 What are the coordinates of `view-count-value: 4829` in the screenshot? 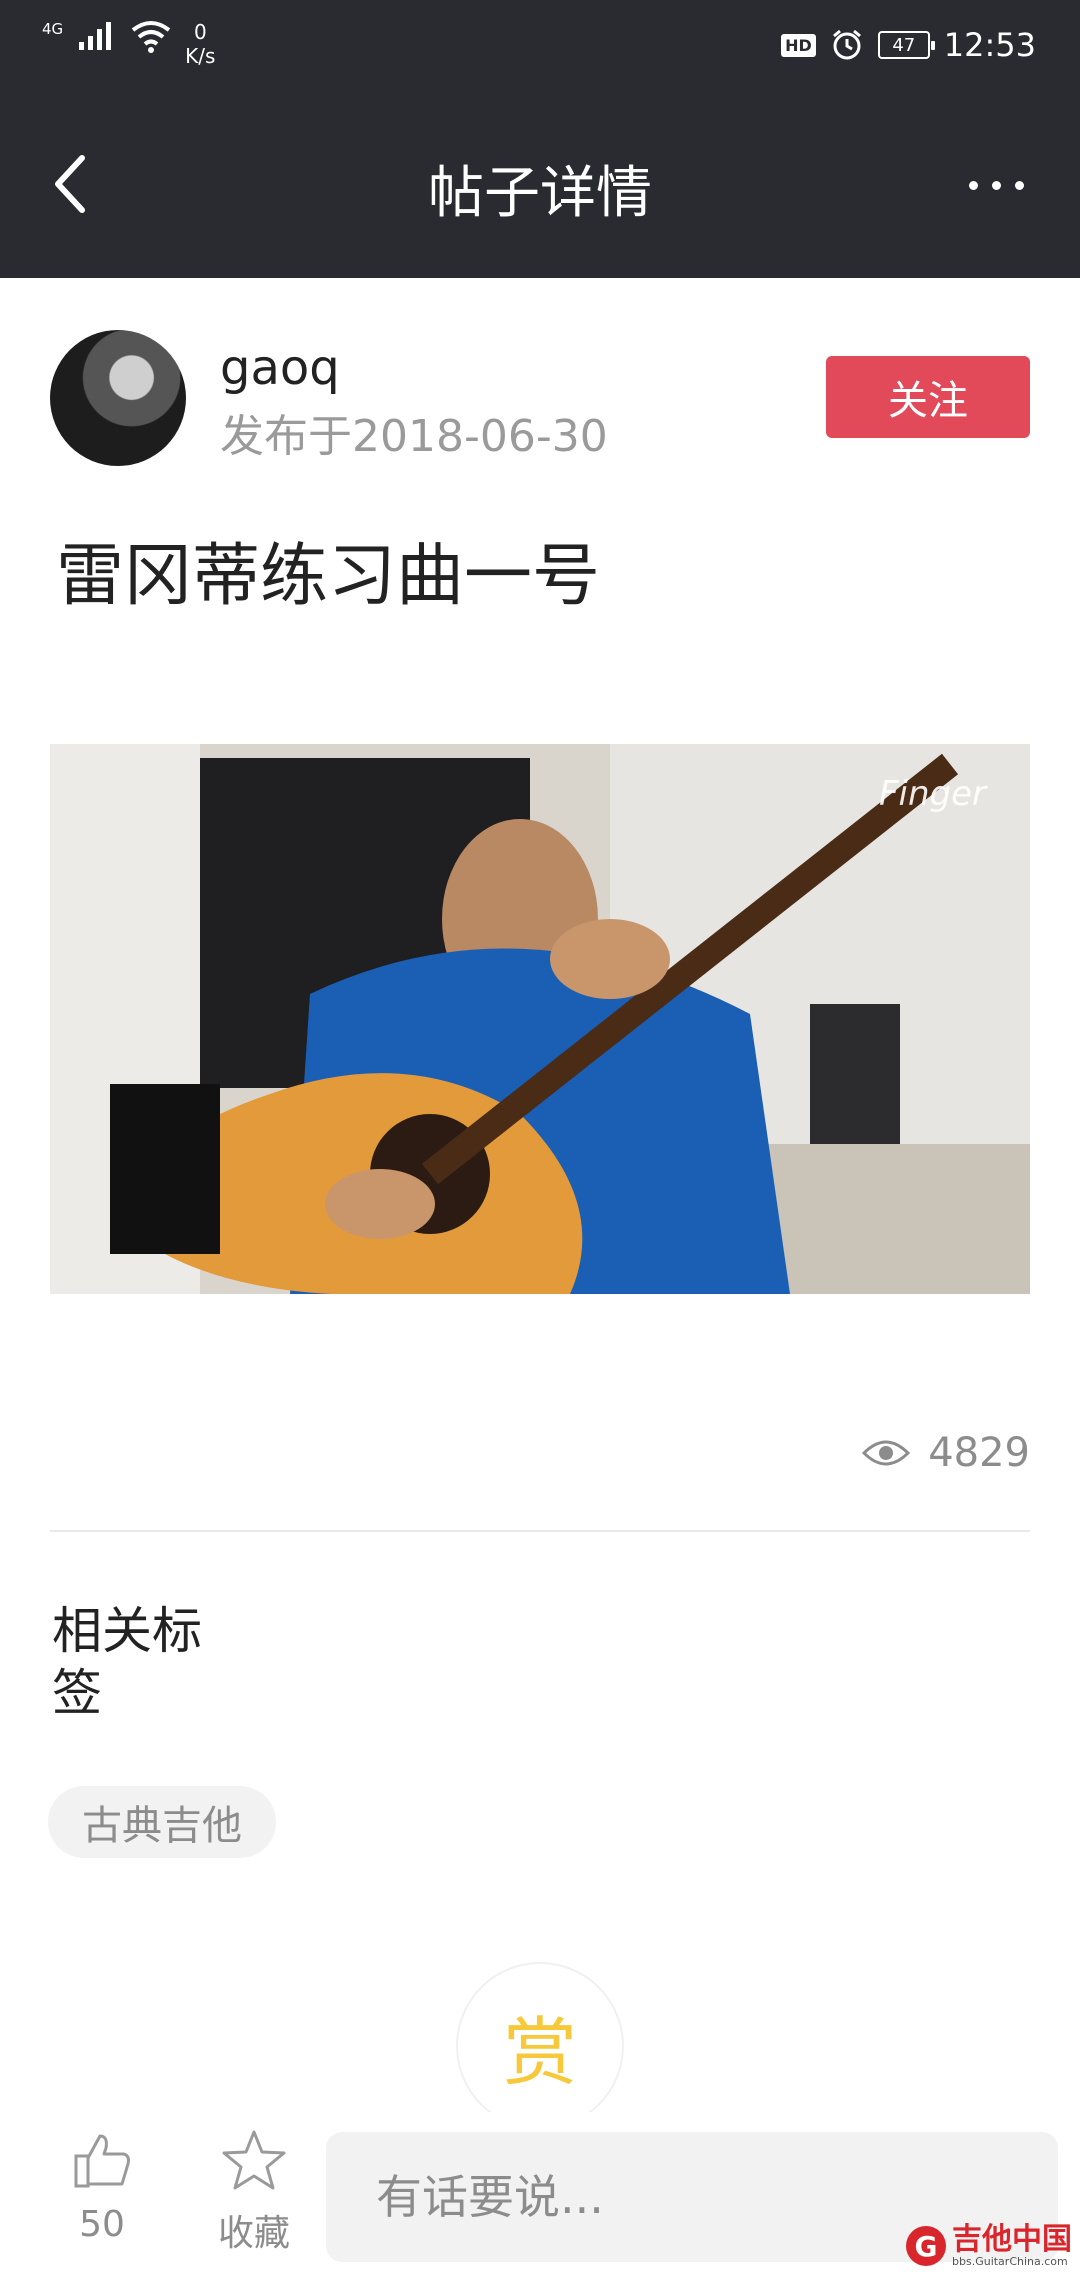 It's located at (979, 1453).